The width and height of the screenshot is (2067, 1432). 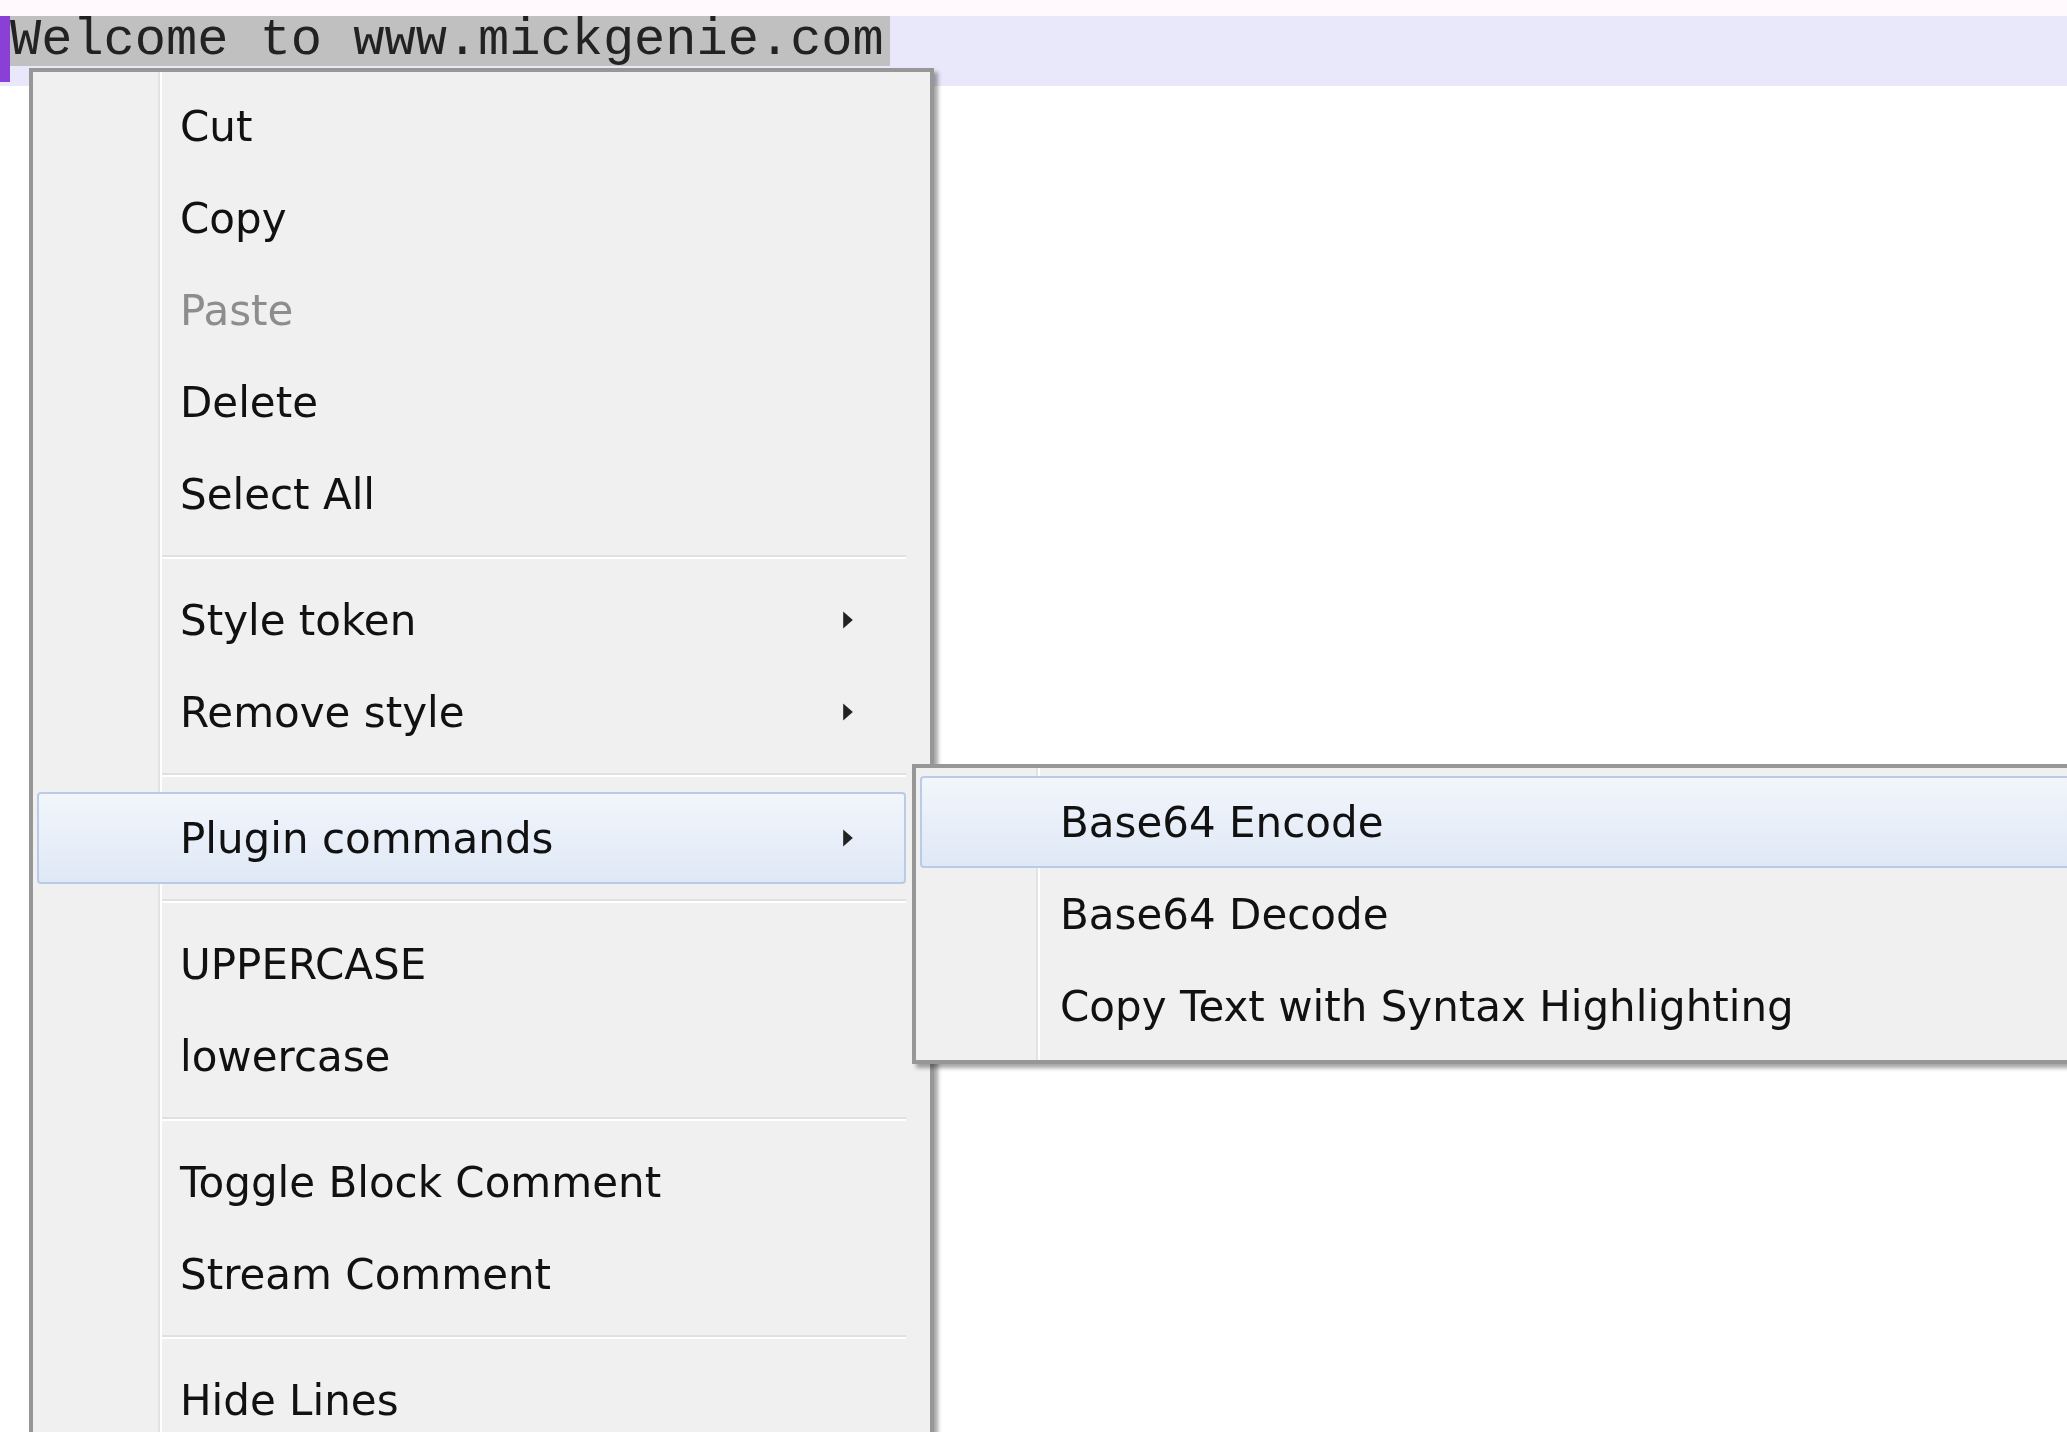 I want to click on menu-item: Plugin commands, so click(x=471, y=838).